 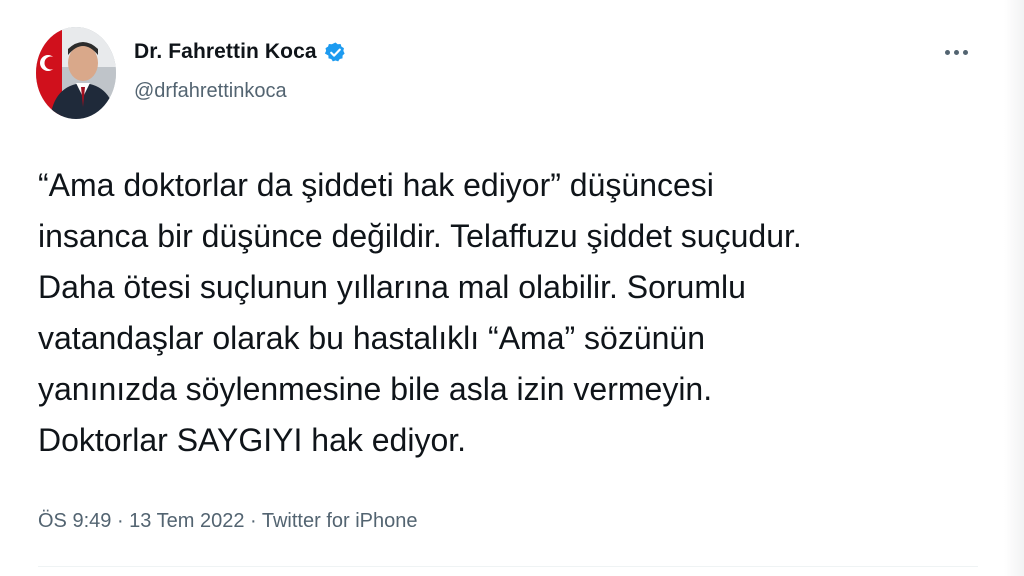 I want to click on divider, so click(x=508, y=566).